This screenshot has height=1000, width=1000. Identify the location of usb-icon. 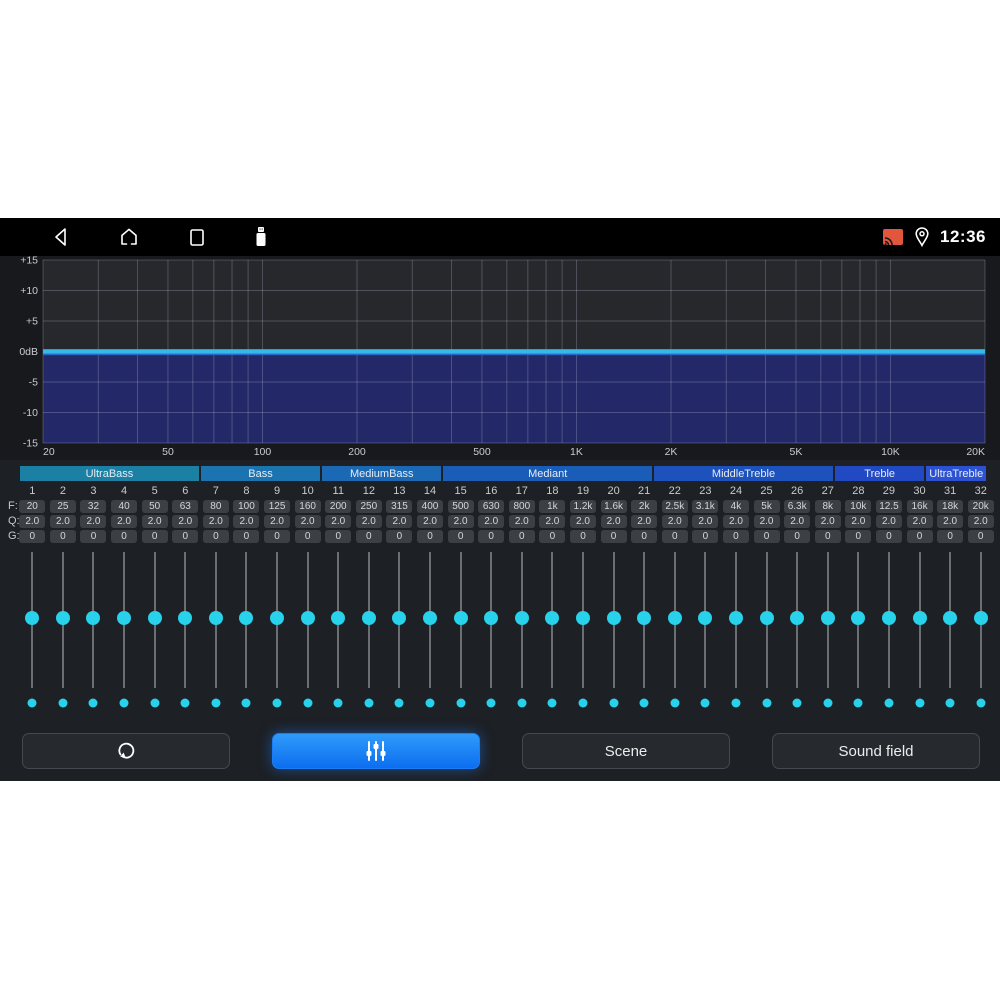
(261, 237).